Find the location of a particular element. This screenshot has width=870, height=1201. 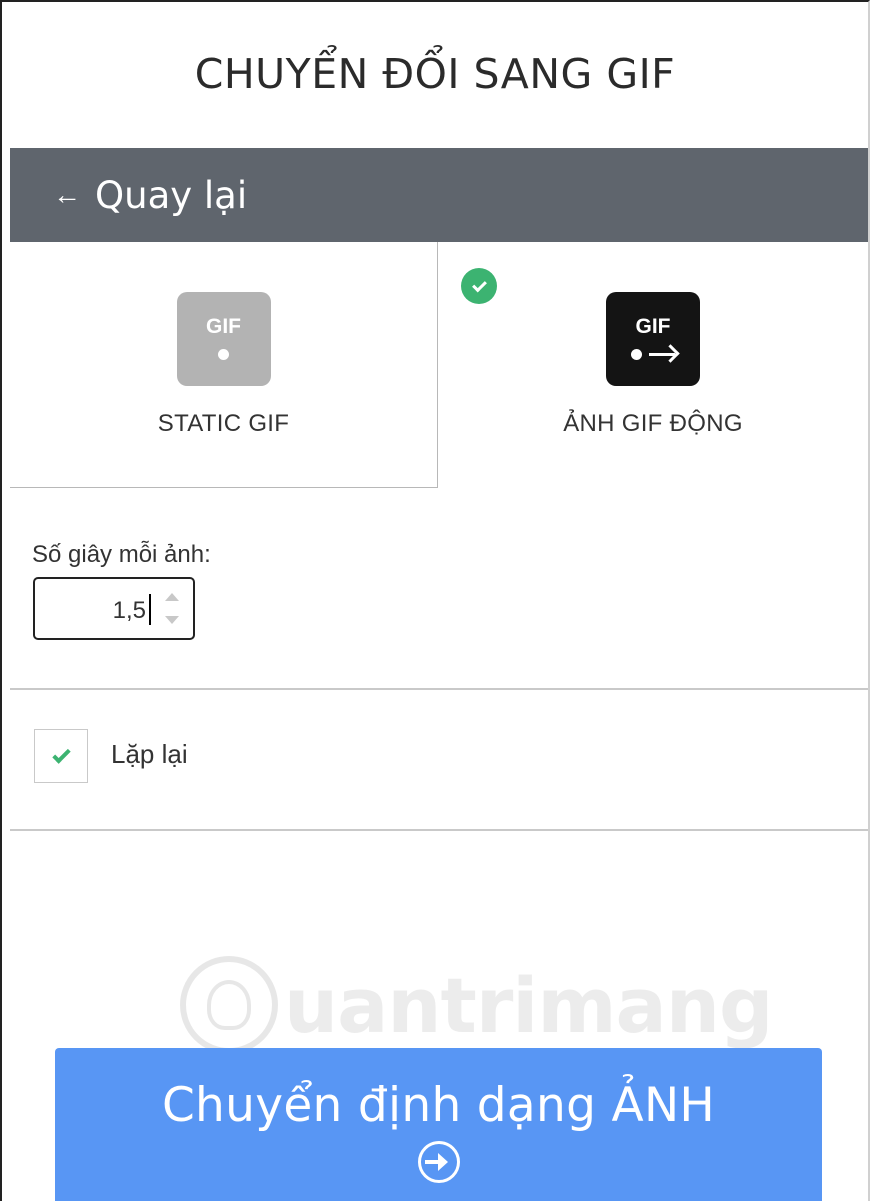

animated-gif-icon: GIF is located at coordinates (653, 339).